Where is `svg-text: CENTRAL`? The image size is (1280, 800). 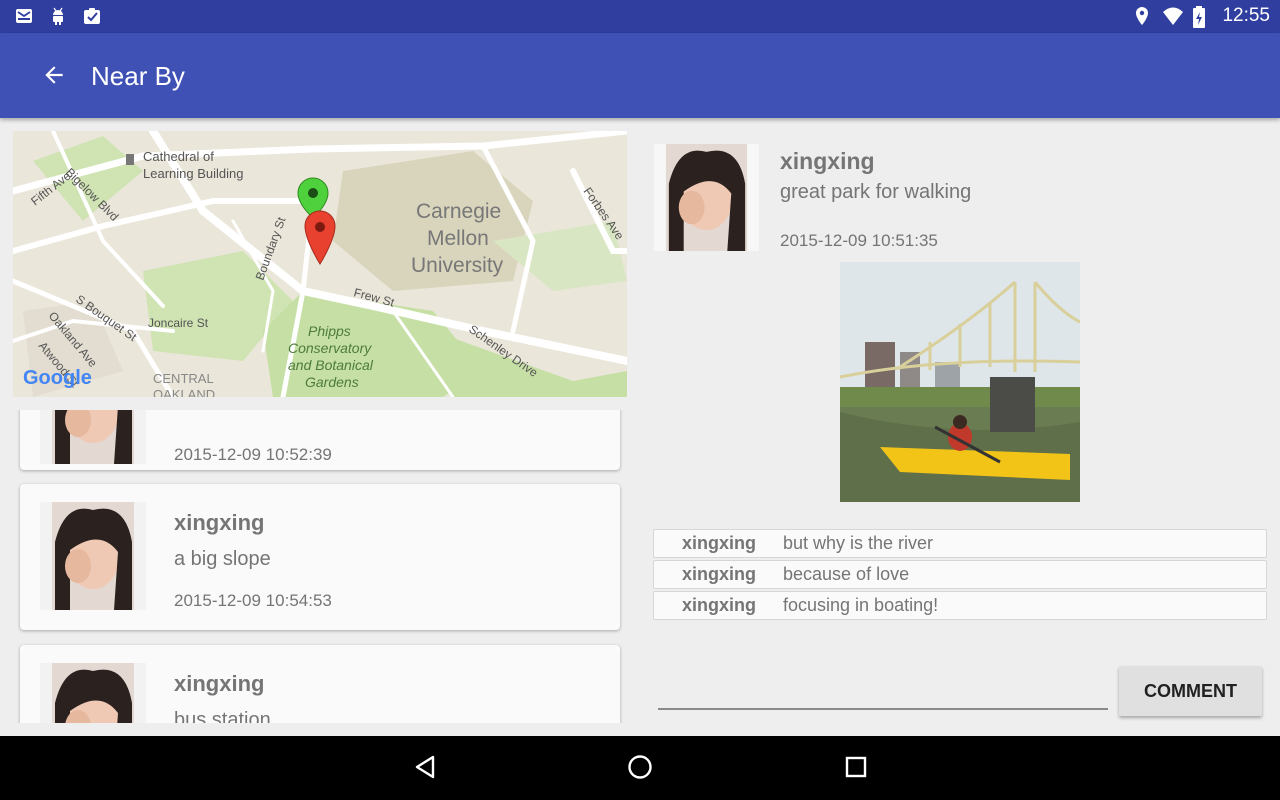
svg-text: CENTRAL is located at coordinates (183, 378).